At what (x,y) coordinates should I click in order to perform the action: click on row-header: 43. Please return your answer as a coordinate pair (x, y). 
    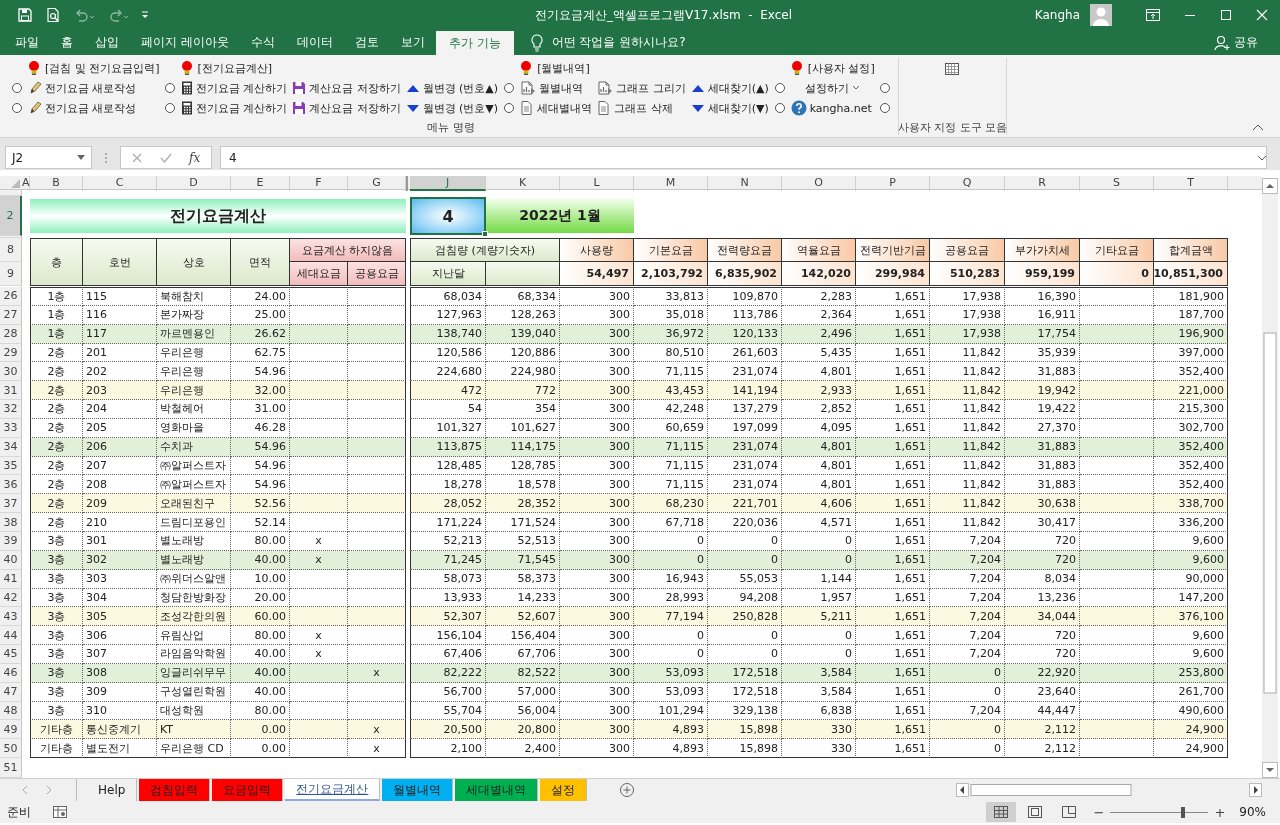
    Looking at the image, I should click on (11, 617).